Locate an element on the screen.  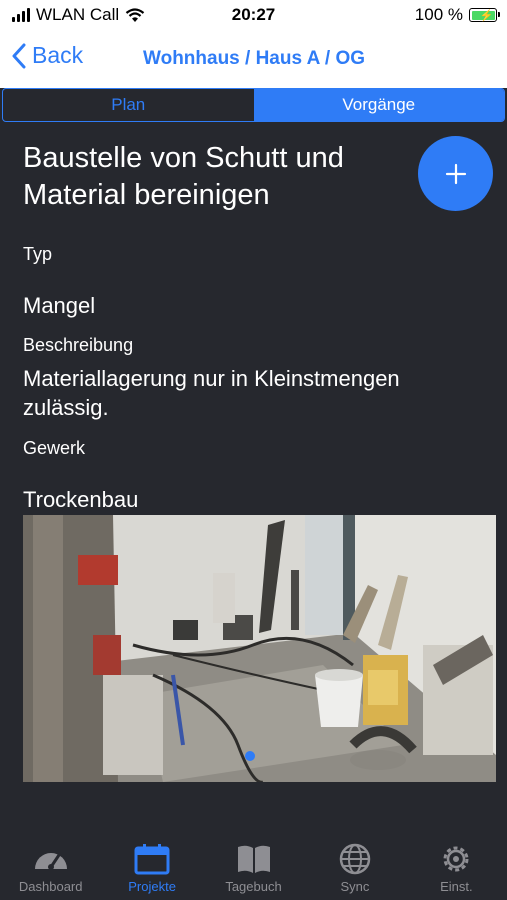
tab-vorgaenge: Vorgänge is located at coordinates (378, 105).